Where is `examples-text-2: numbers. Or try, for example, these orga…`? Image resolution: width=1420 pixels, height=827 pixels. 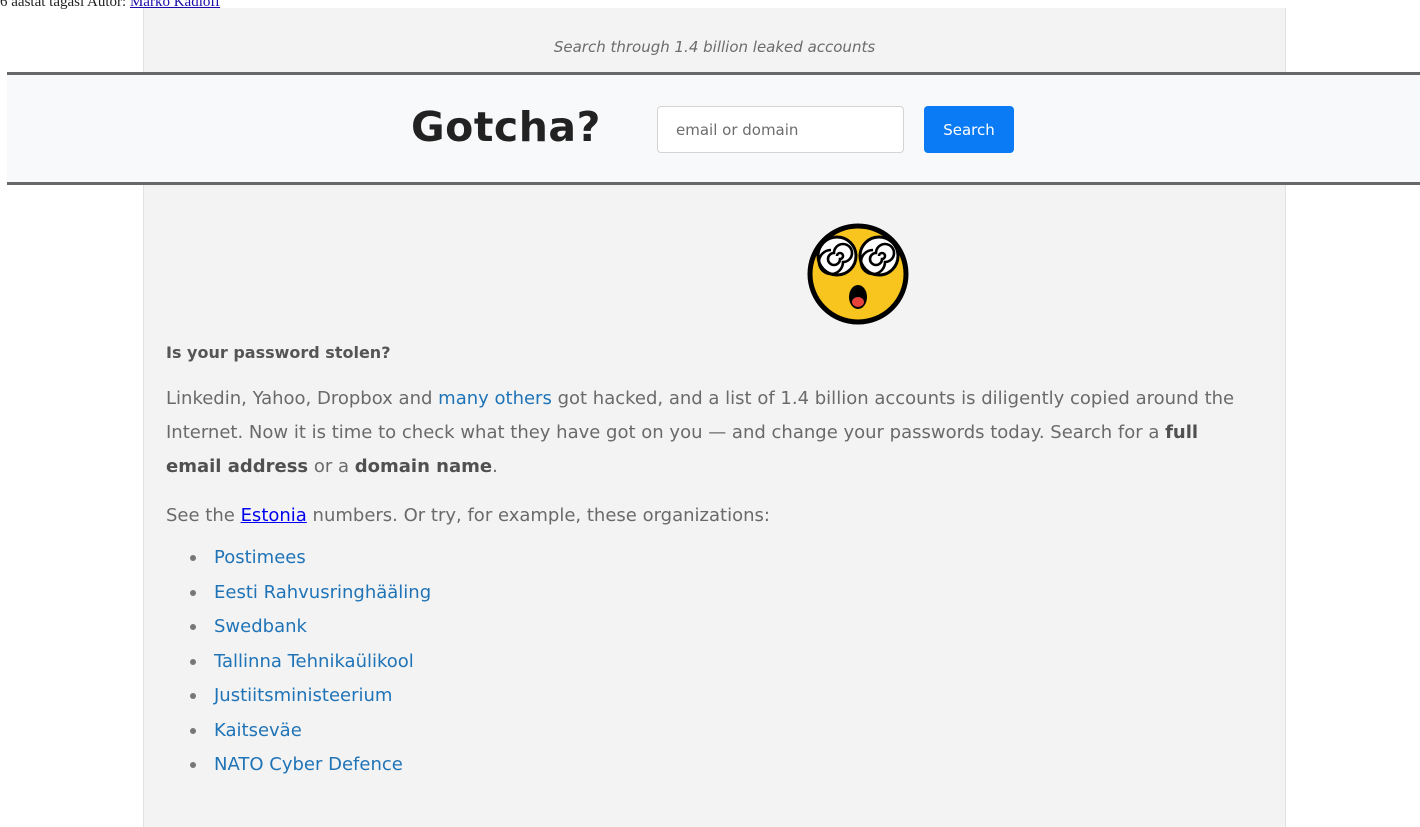 examples-text-2: numbers. Or try, for example, these orga… is located at coordinates (538, 515).